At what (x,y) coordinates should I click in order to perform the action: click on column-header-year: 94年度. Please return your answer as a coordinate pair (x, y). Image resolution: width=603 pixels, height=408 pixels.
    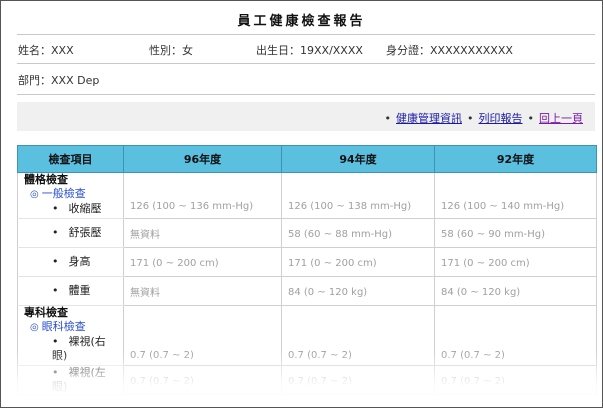
    Looking at the image, I should click on (358, 159).